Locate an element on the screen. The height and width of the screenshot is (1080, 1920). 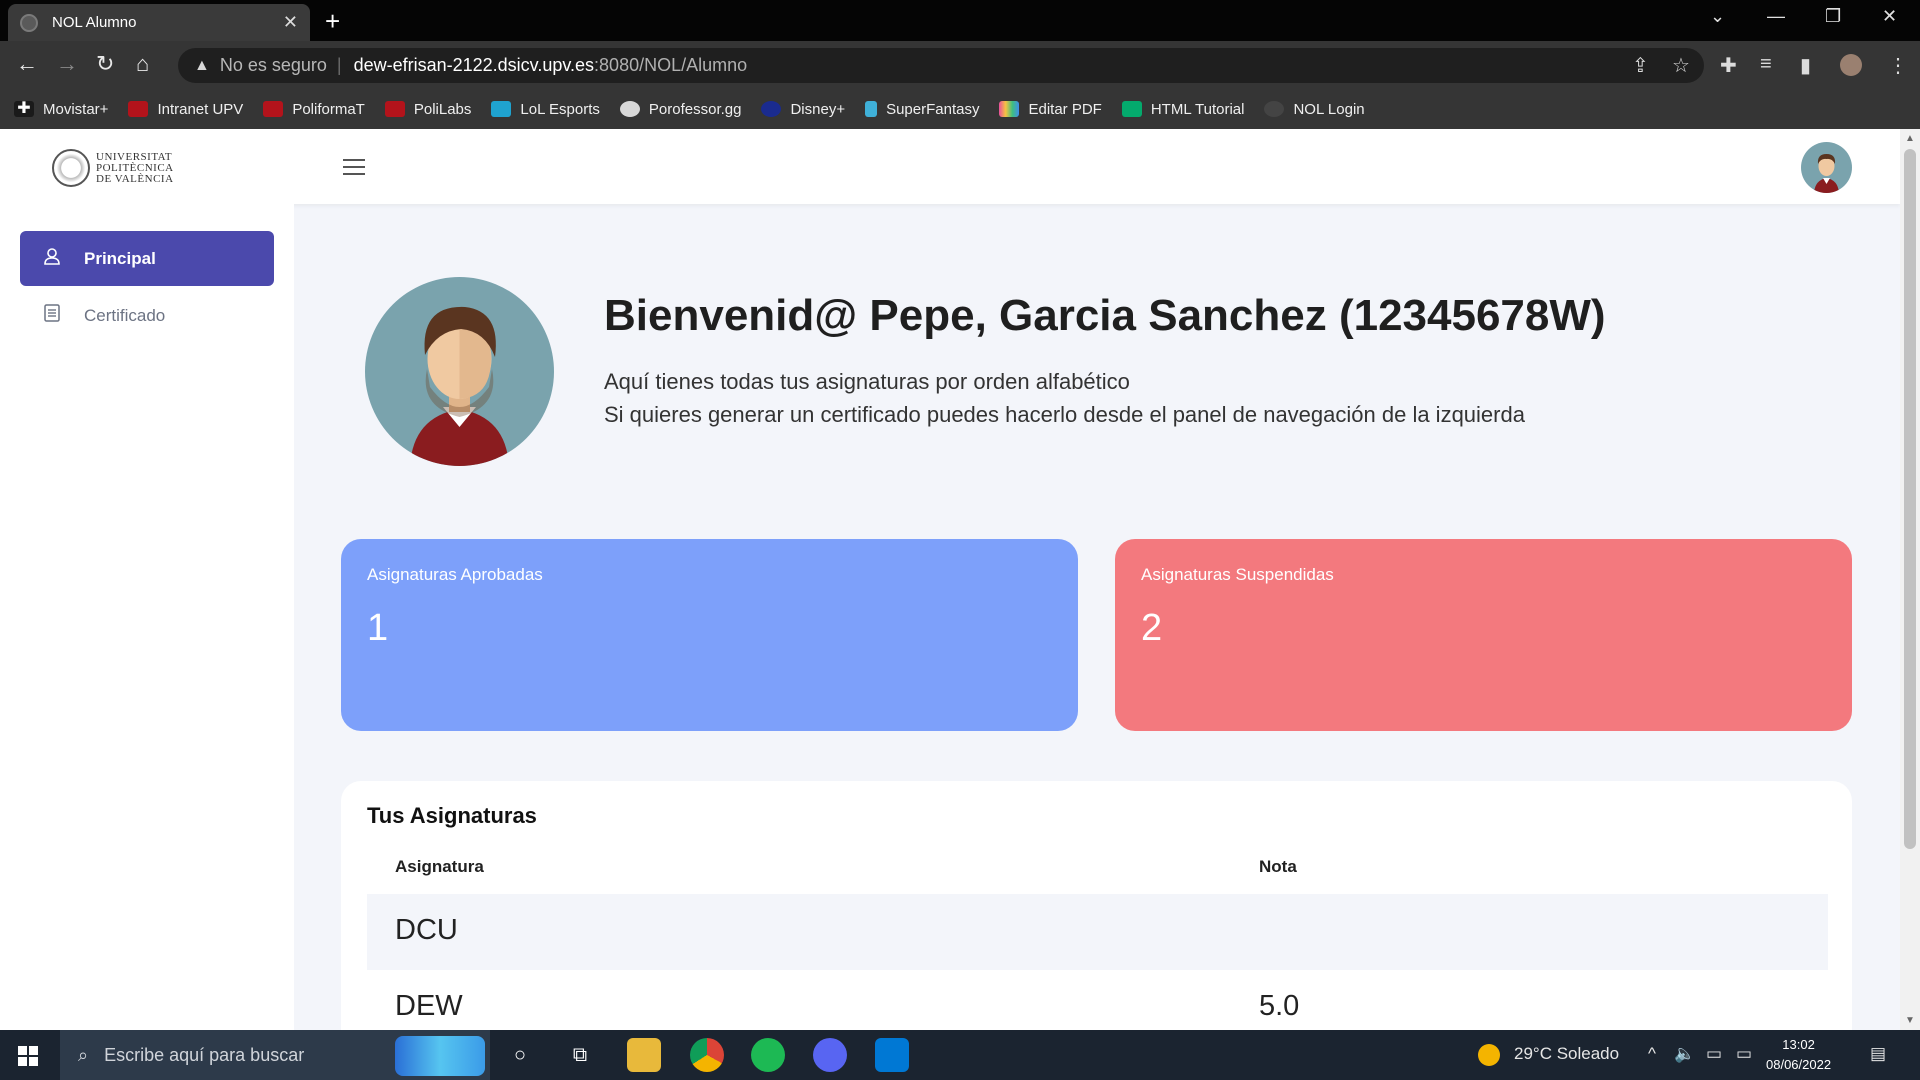
share-icon: ⇪ is located at coordinates (1640, 65).